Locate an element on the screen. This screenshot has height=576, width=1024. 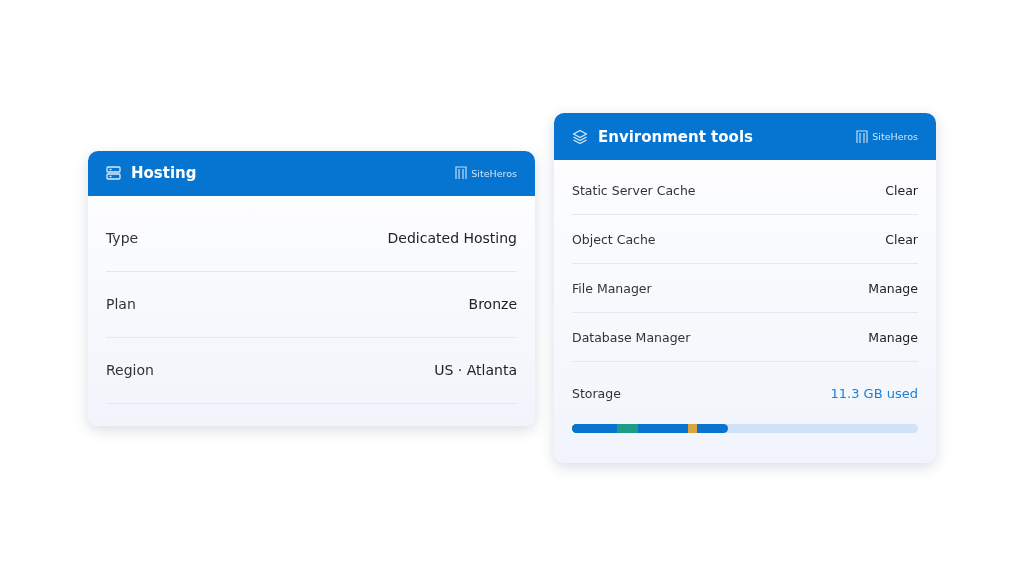
row-value: Bronze is located at coordinates (492, 304).